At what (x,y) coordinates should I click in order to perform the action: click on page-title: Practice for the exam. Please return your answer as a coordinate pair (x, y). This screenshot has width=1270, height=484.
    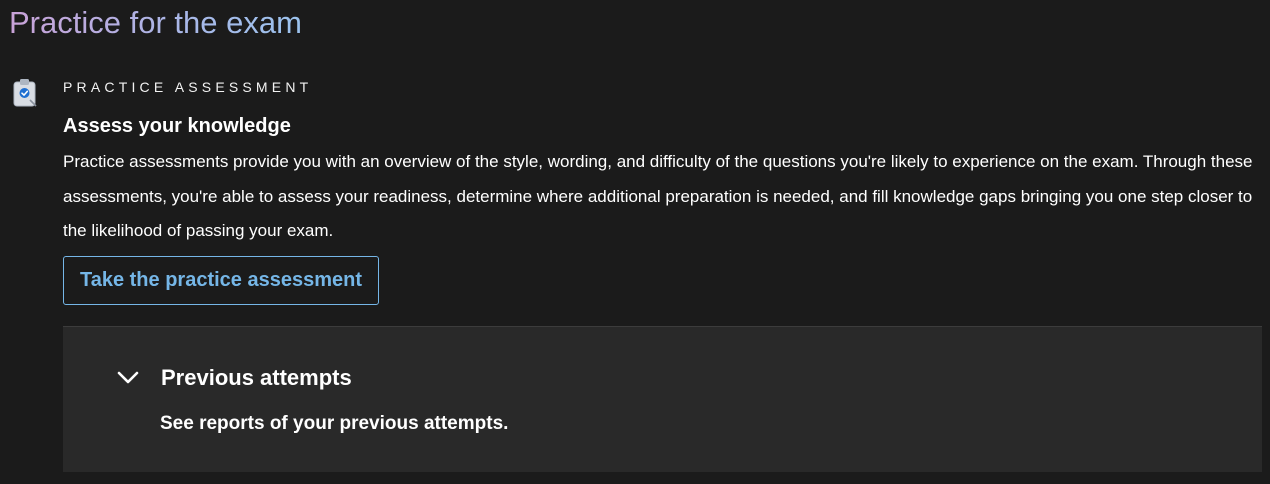
    Looking at the image, I should click on (155, 22).